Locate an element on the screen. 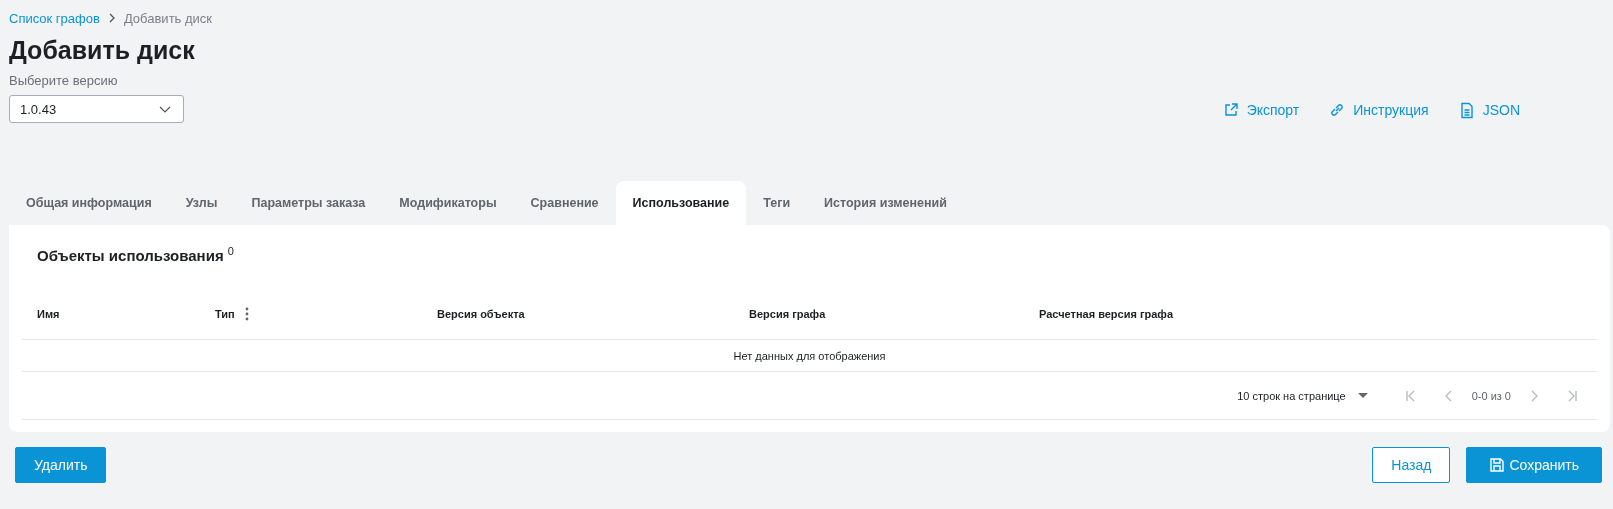 The image size is (1613, 509). breadcrumb-link: Список графов is located at coordinates (54, 18).